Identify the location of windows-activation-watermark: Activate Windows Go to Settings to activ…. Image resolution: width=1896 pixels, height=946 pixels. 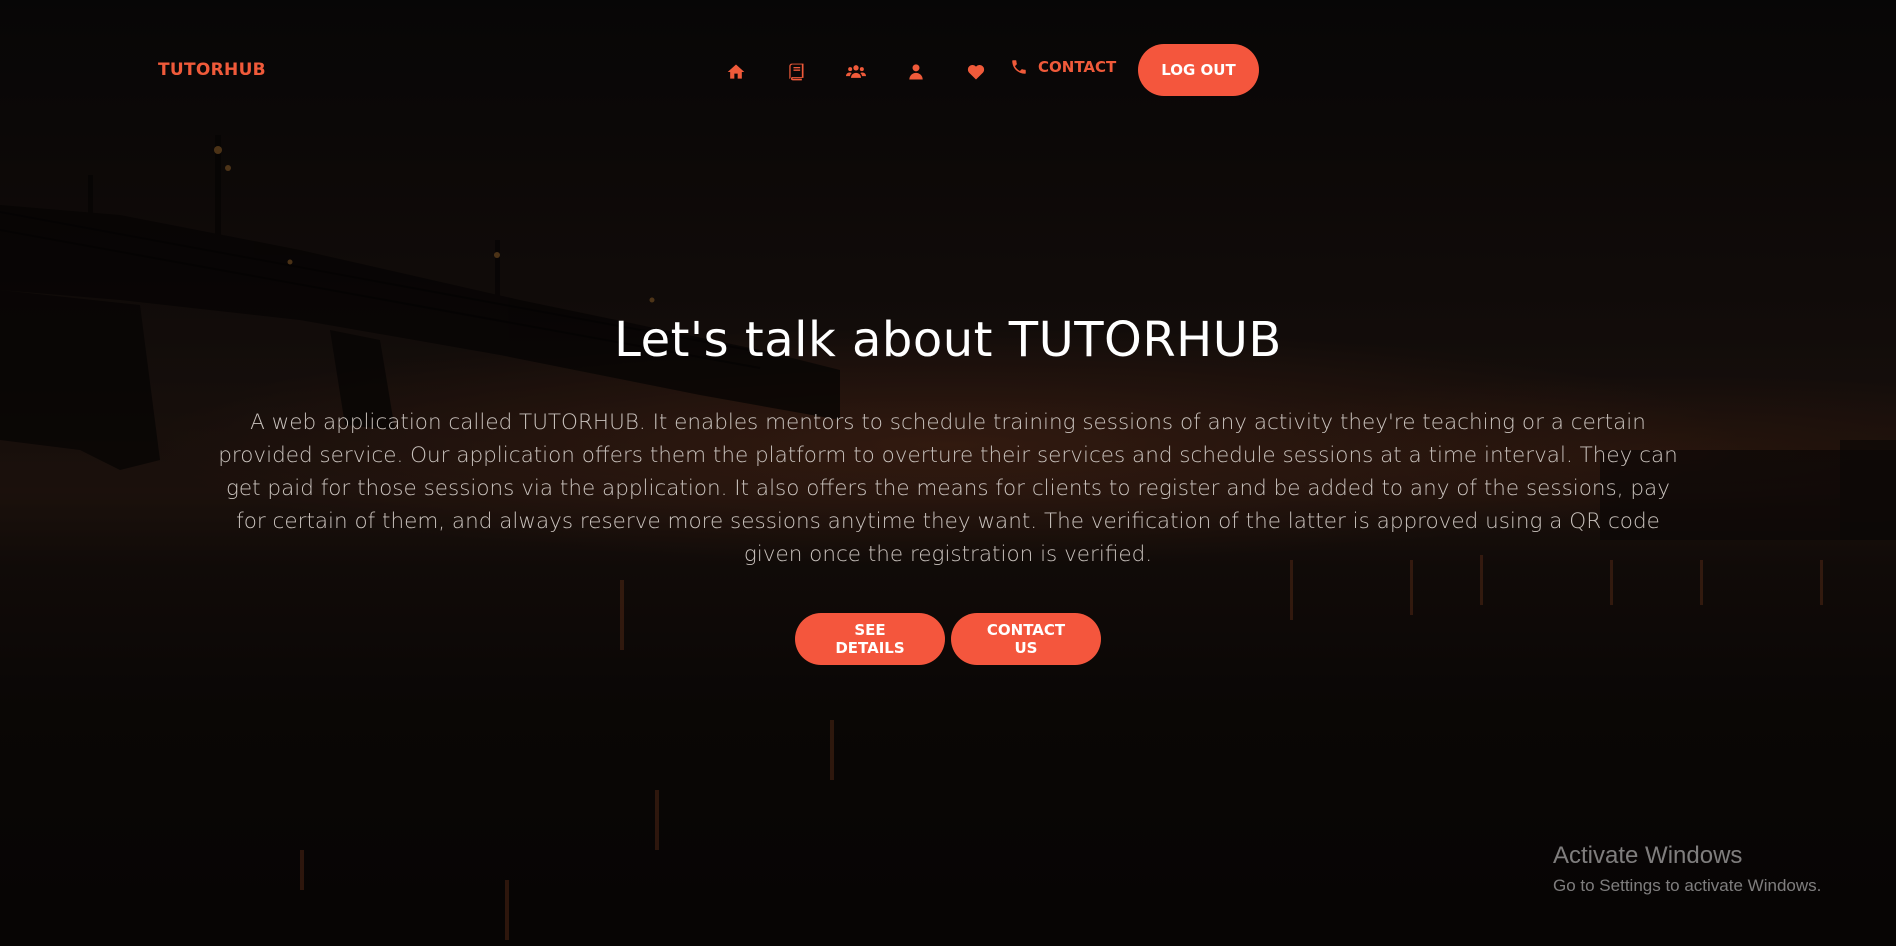
(1687, 869).